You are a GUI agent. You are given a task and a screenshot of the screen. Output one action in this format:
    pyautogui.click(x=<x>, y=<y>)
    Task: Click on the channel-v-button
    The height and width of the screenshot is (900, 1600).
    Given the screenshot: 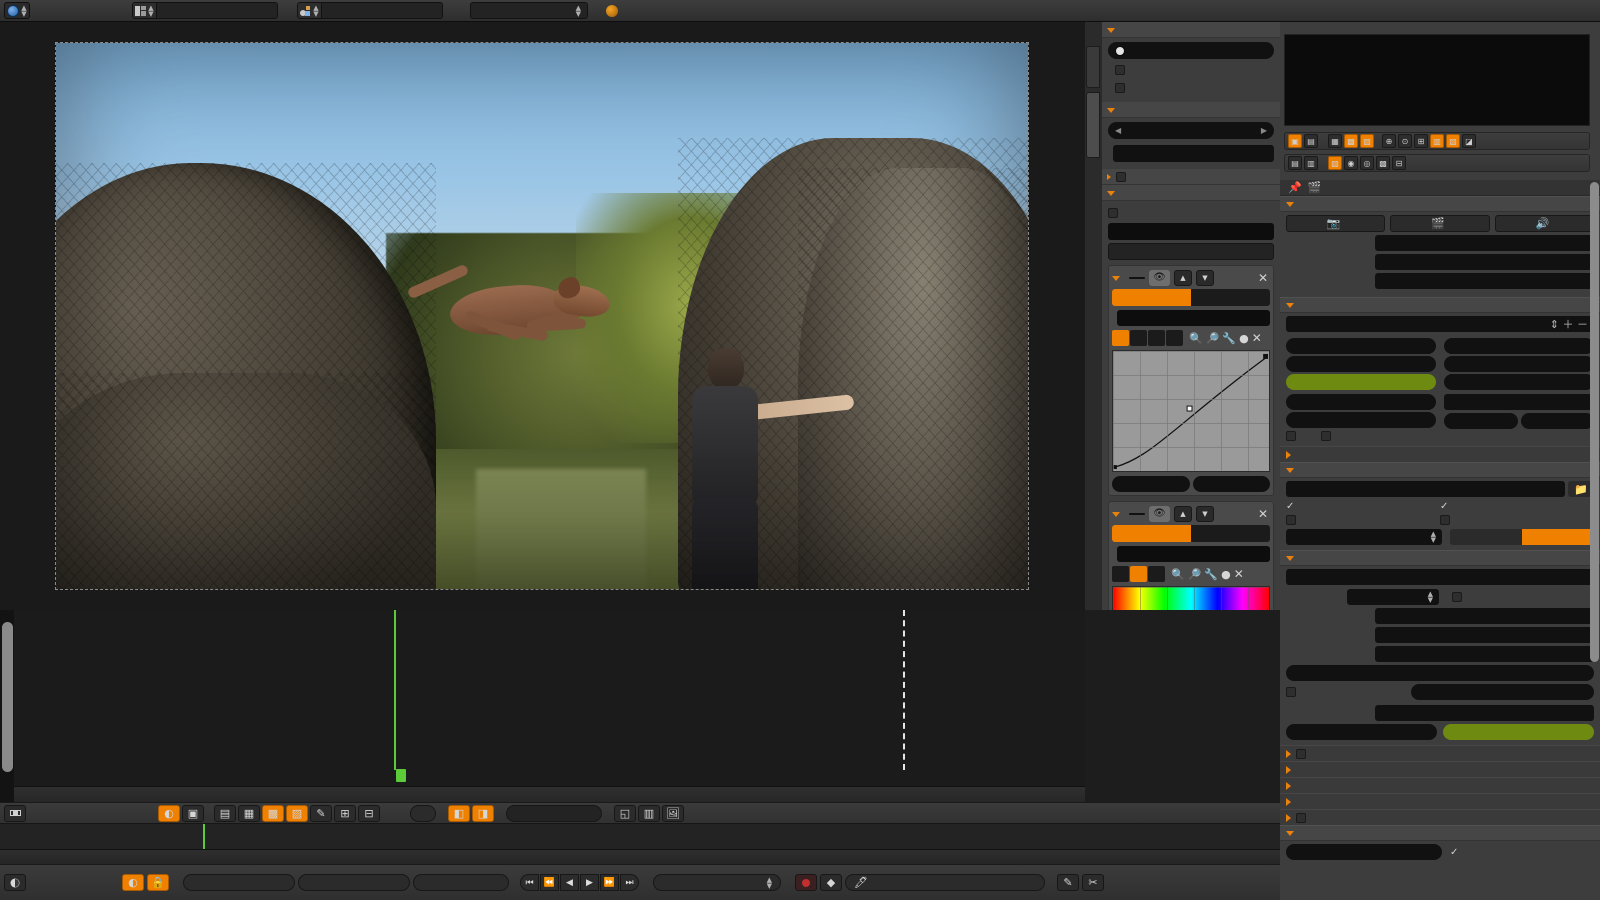 What is the action you would take?
    pyautogui.click(x=1156, y=574)
    